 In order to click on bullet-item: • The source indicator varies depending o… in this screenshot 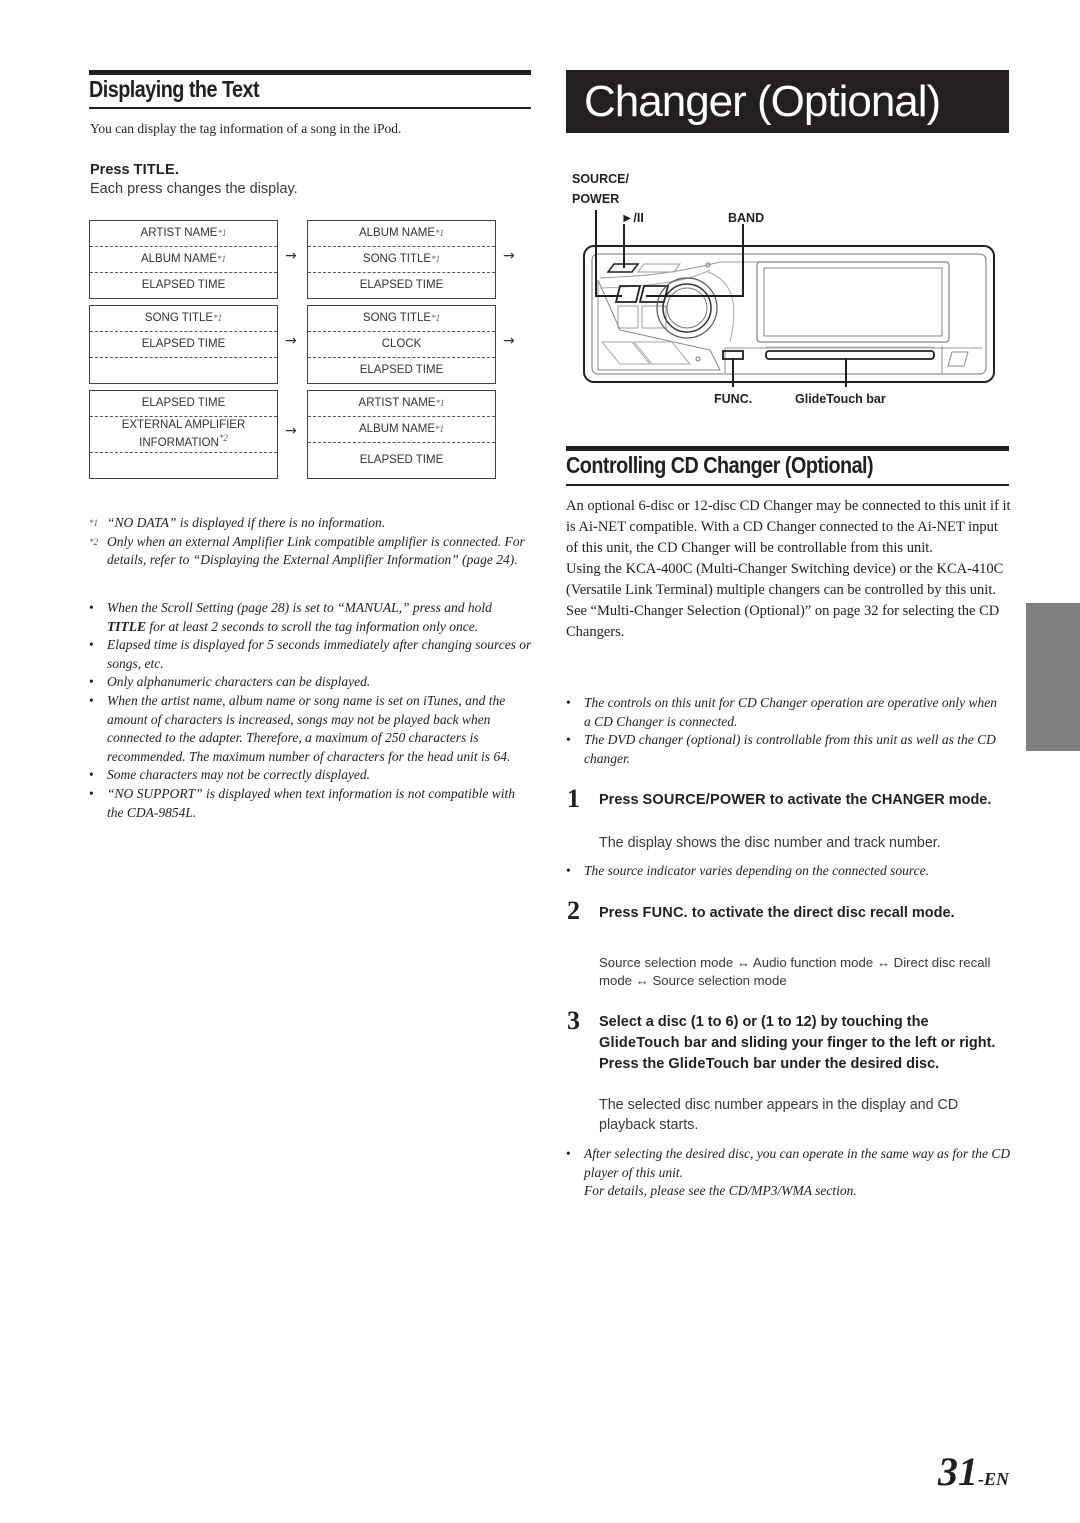, I will do `click(786, 871)`.